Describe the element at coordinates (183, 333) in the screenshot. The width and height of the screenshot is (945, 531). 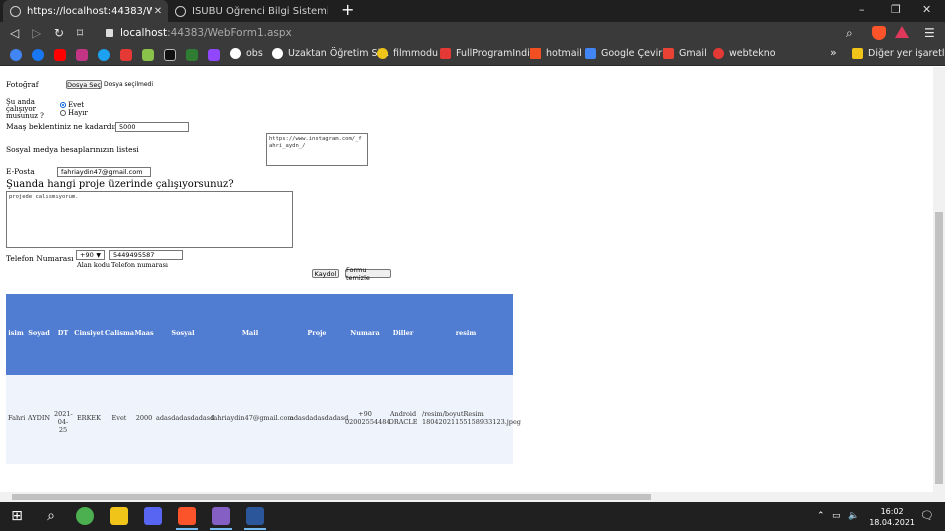
I see `header-sosyal: Sosyal` at that location.